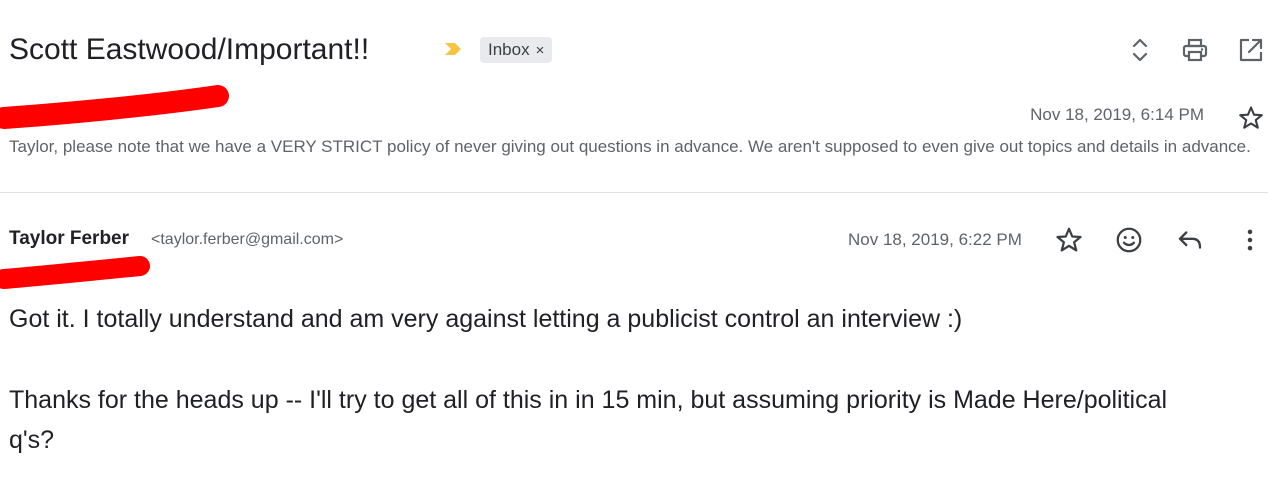 The height and width of the screenshot is (500, 1284). Describe the element at coordinates (1140, 50) in the screenshot. I see `expand-collapse-icon` at that location.